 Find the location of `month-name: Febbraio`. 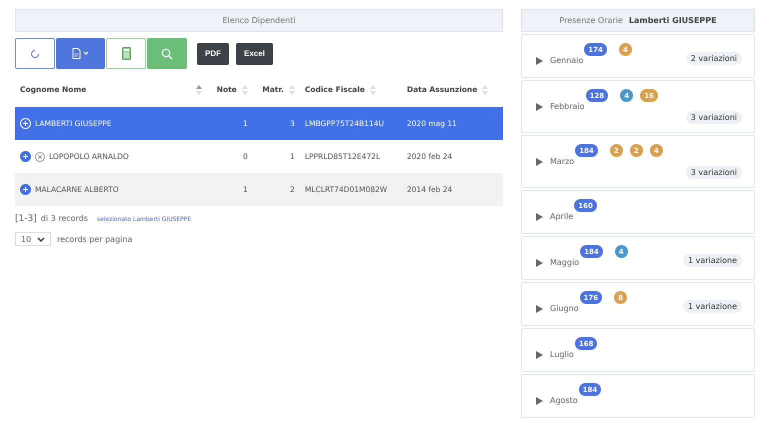

month-name: Febbraio is located at coordinates (567, 106).